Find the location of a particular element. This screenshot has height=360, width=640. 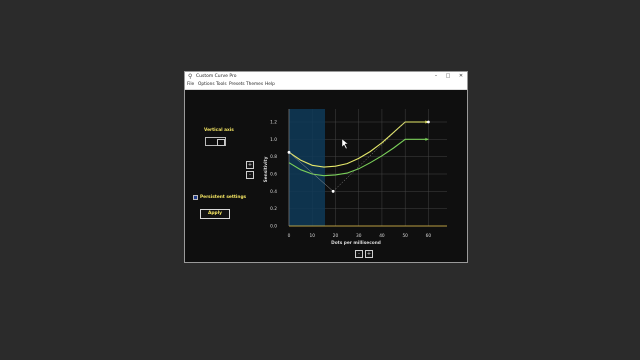

menu-tools: Tools is located at coordinates (221, 85).